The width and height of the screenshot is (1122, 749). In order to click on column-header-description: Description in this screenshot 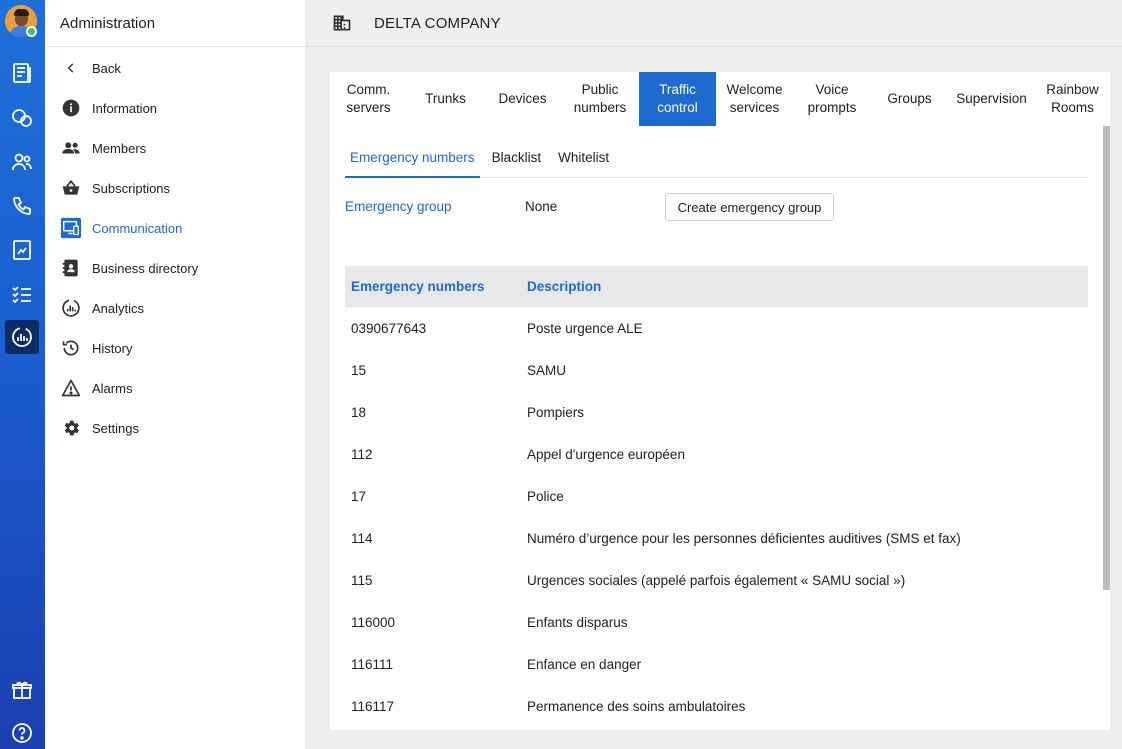, I will do `click(807, 286)`.